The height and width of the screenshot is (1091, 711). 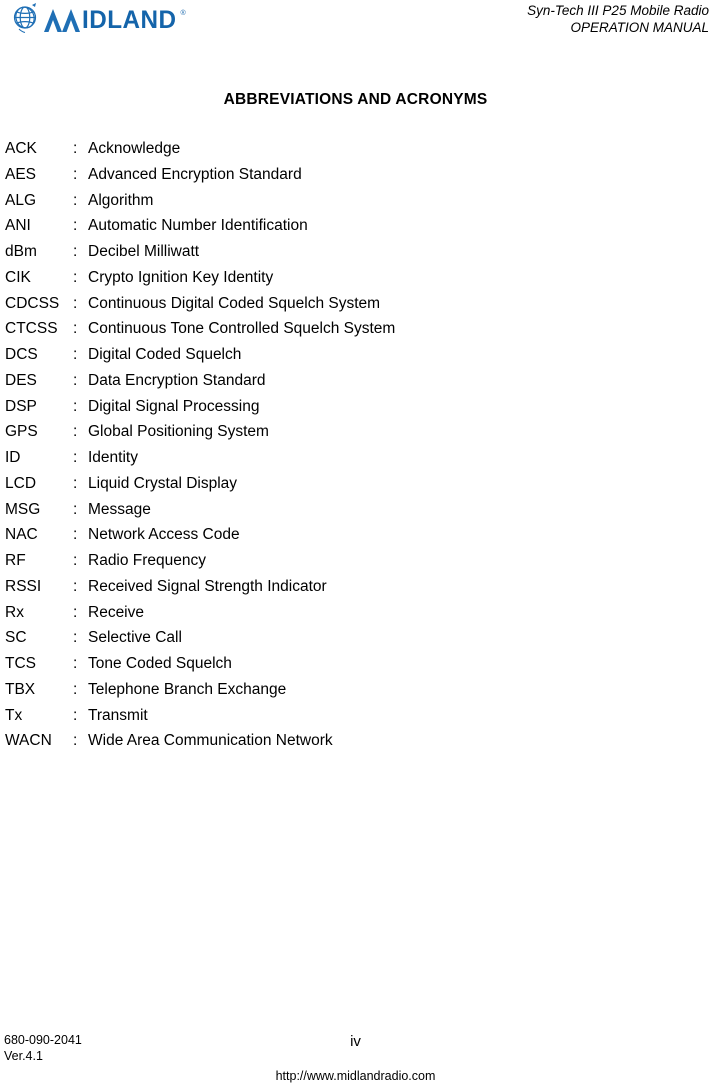 What do you see at coordinates (165, 354) in the screenshot?
I see `abbreviation-definition: Digital Coded Squelch` at bounding box center [165, 354].